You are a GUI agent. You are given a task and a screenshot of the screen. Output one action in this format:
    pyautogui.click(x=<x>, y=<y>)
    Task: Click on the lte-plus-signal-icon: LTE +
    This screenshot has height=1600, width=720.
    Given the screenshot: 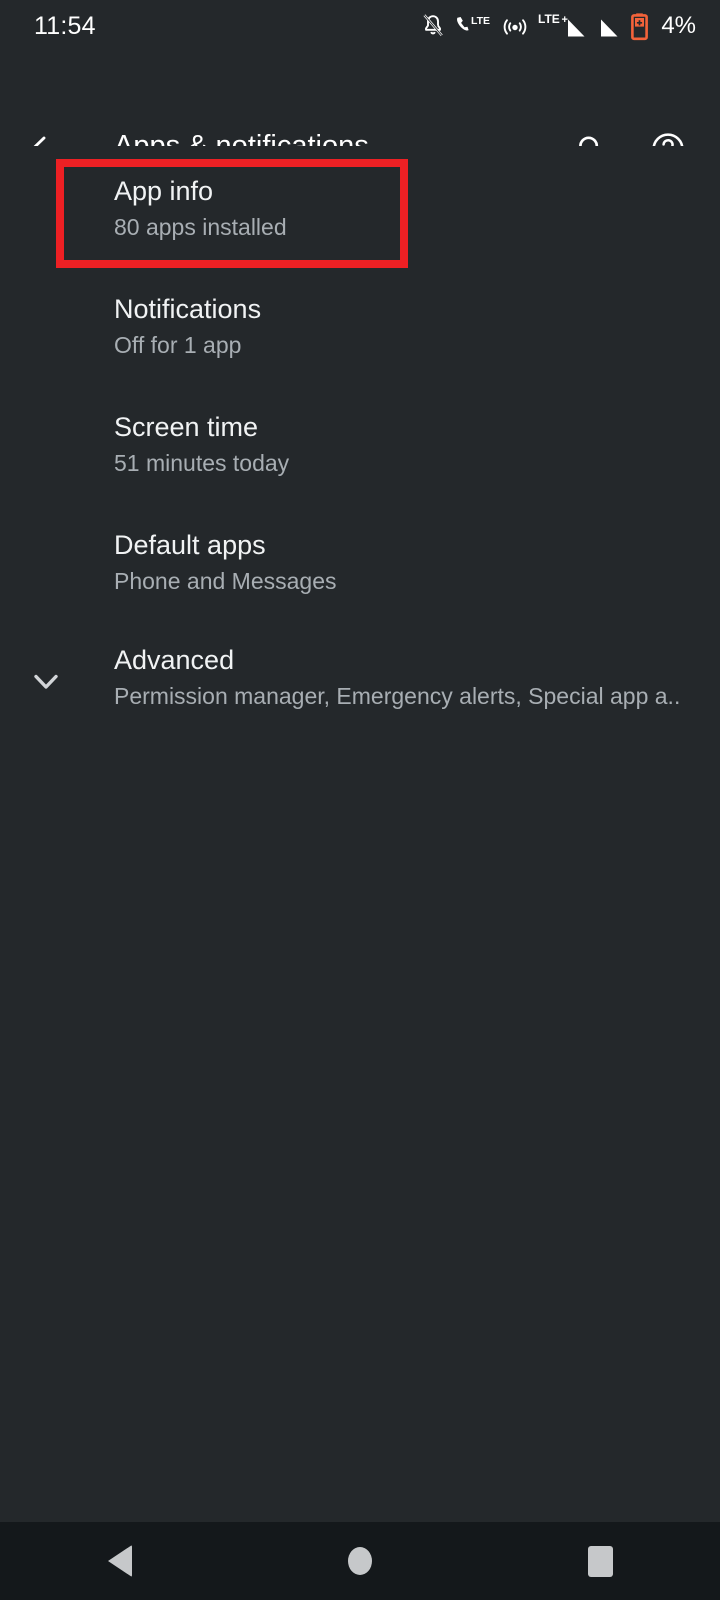 What is the action you would take?
    pyautogui.click(x=564, y=26)
    